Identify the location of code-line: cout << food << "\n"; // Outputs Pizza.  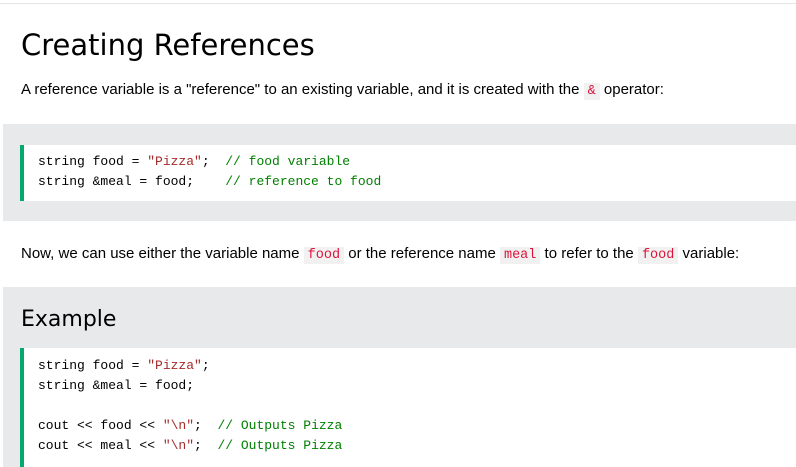
(417, 426).